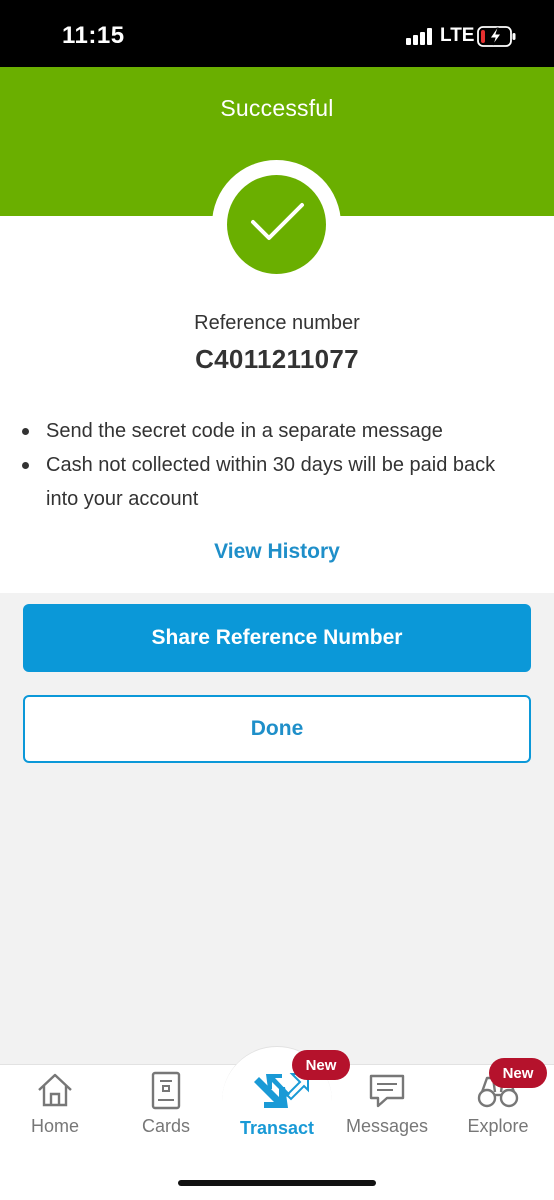  I want to click on home-indicator, so click(277, 1183).